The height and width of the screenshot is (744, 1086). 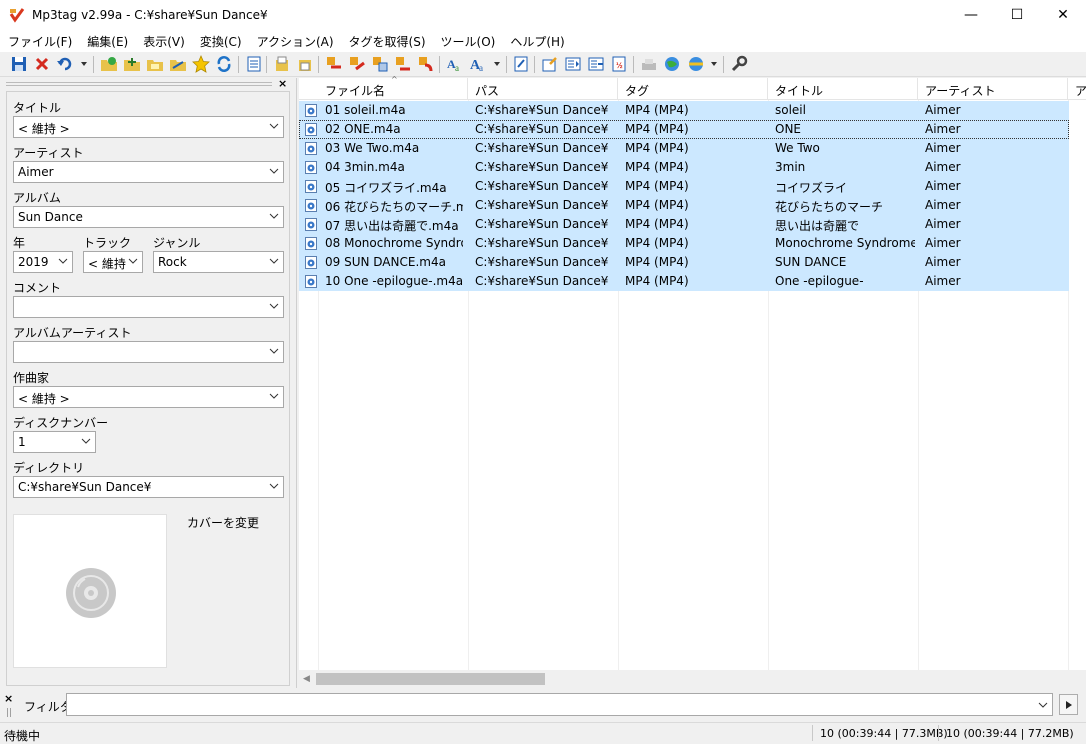 I want to click on disc-number-field: 1, so click(x=54, y=442).